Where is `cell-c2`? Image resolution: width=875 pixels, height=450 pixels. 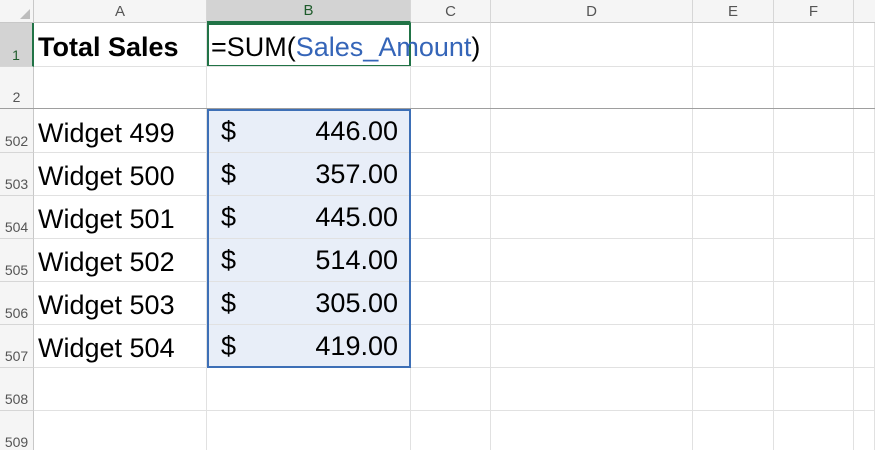
cell-c2 is located at coordinates (451, 88).